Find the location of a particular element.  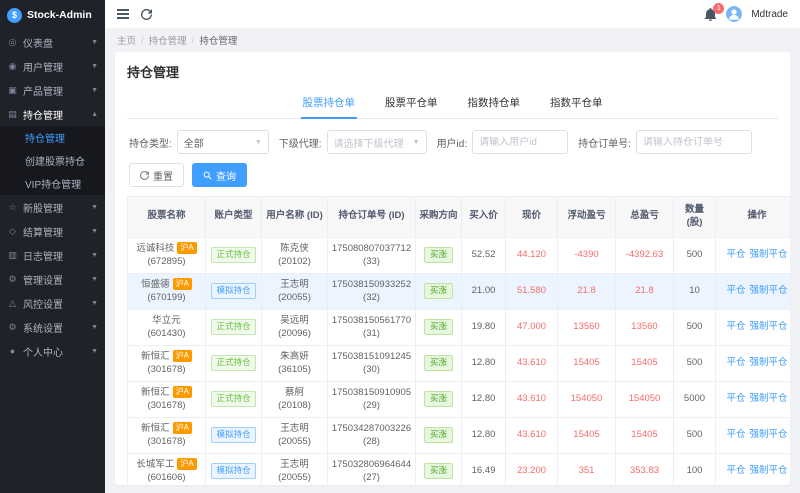

user-id: (20096) is located at coordinates (294, 334).